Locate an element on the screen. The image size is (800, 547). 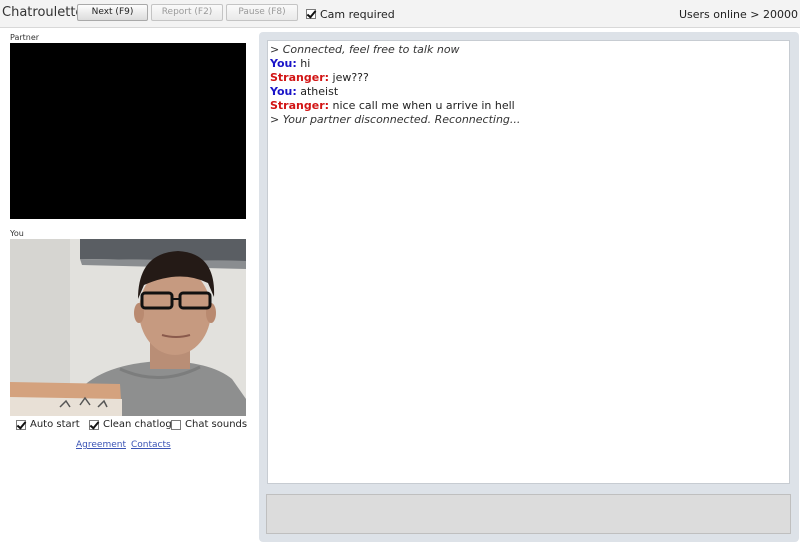
chat-sounds-option: Chat sounds is located at coordinates (209, 425).